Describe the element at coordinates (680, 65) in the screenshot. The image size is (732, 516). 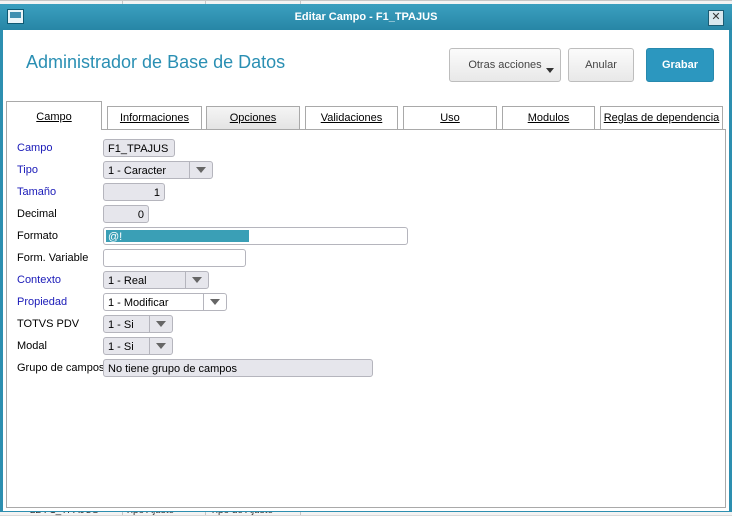
I see `save-button: Grabar` at that location.